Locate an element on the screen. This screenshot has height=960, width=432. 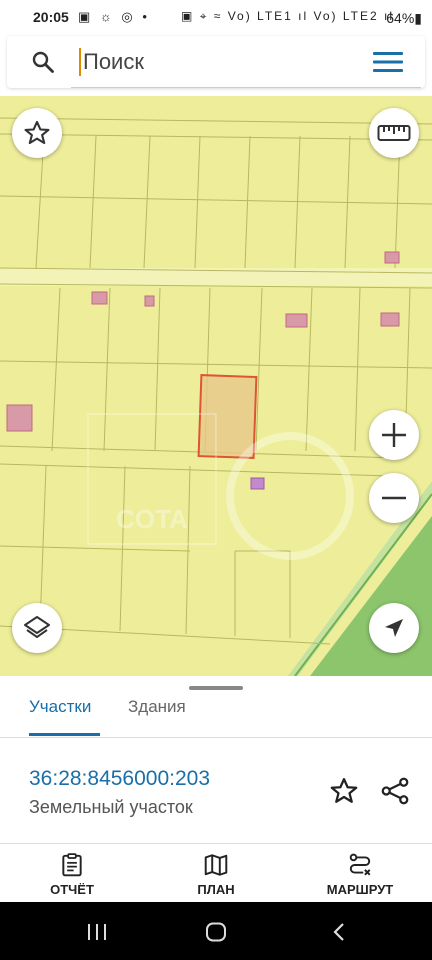
layers-icon is located at coordinates (37, 627).